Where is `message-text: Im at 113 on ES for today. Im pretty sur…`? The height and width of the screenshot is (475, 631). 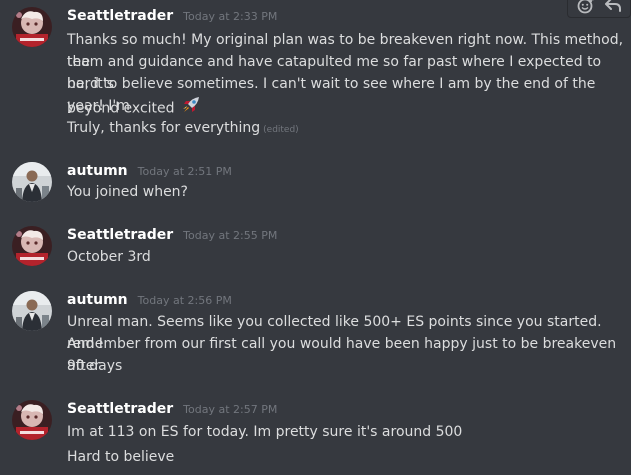
message-text: Im at 113 on ES for today. Im pretty sur… is located at coordinates (265, 432).